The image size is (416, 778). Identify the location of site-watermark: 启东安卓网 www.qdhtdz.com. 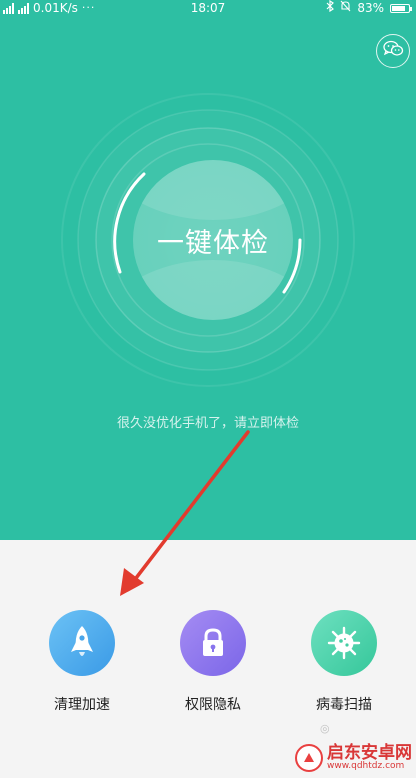
(353, 758).